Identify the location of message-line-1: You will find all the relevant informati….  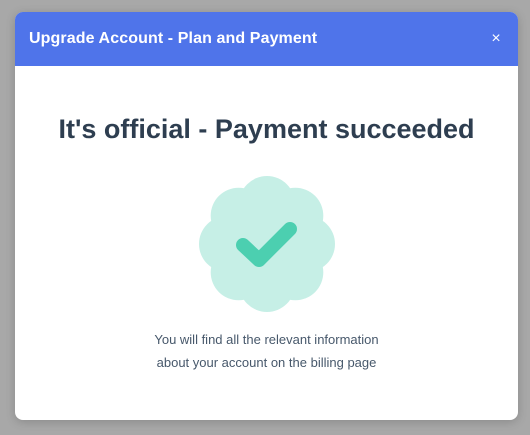
(266, 339).